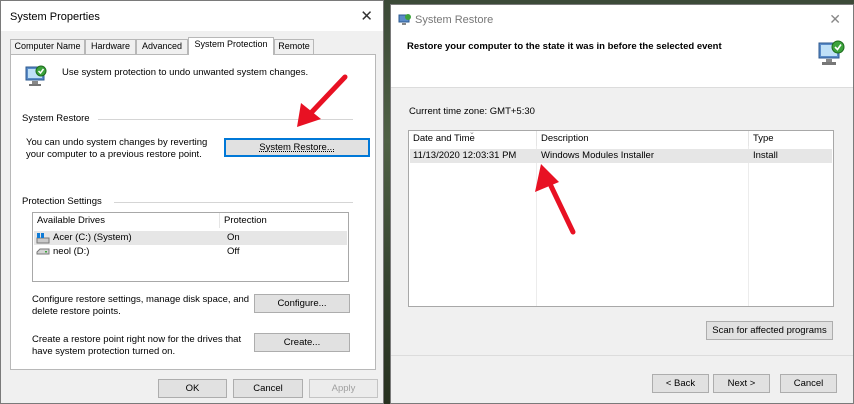 The height and width of the screenshot is (404, 854). What do you see at coordinates (36, 75) in the screenshot?
I see `system-protection-icon` at bounding box center [36, 75].